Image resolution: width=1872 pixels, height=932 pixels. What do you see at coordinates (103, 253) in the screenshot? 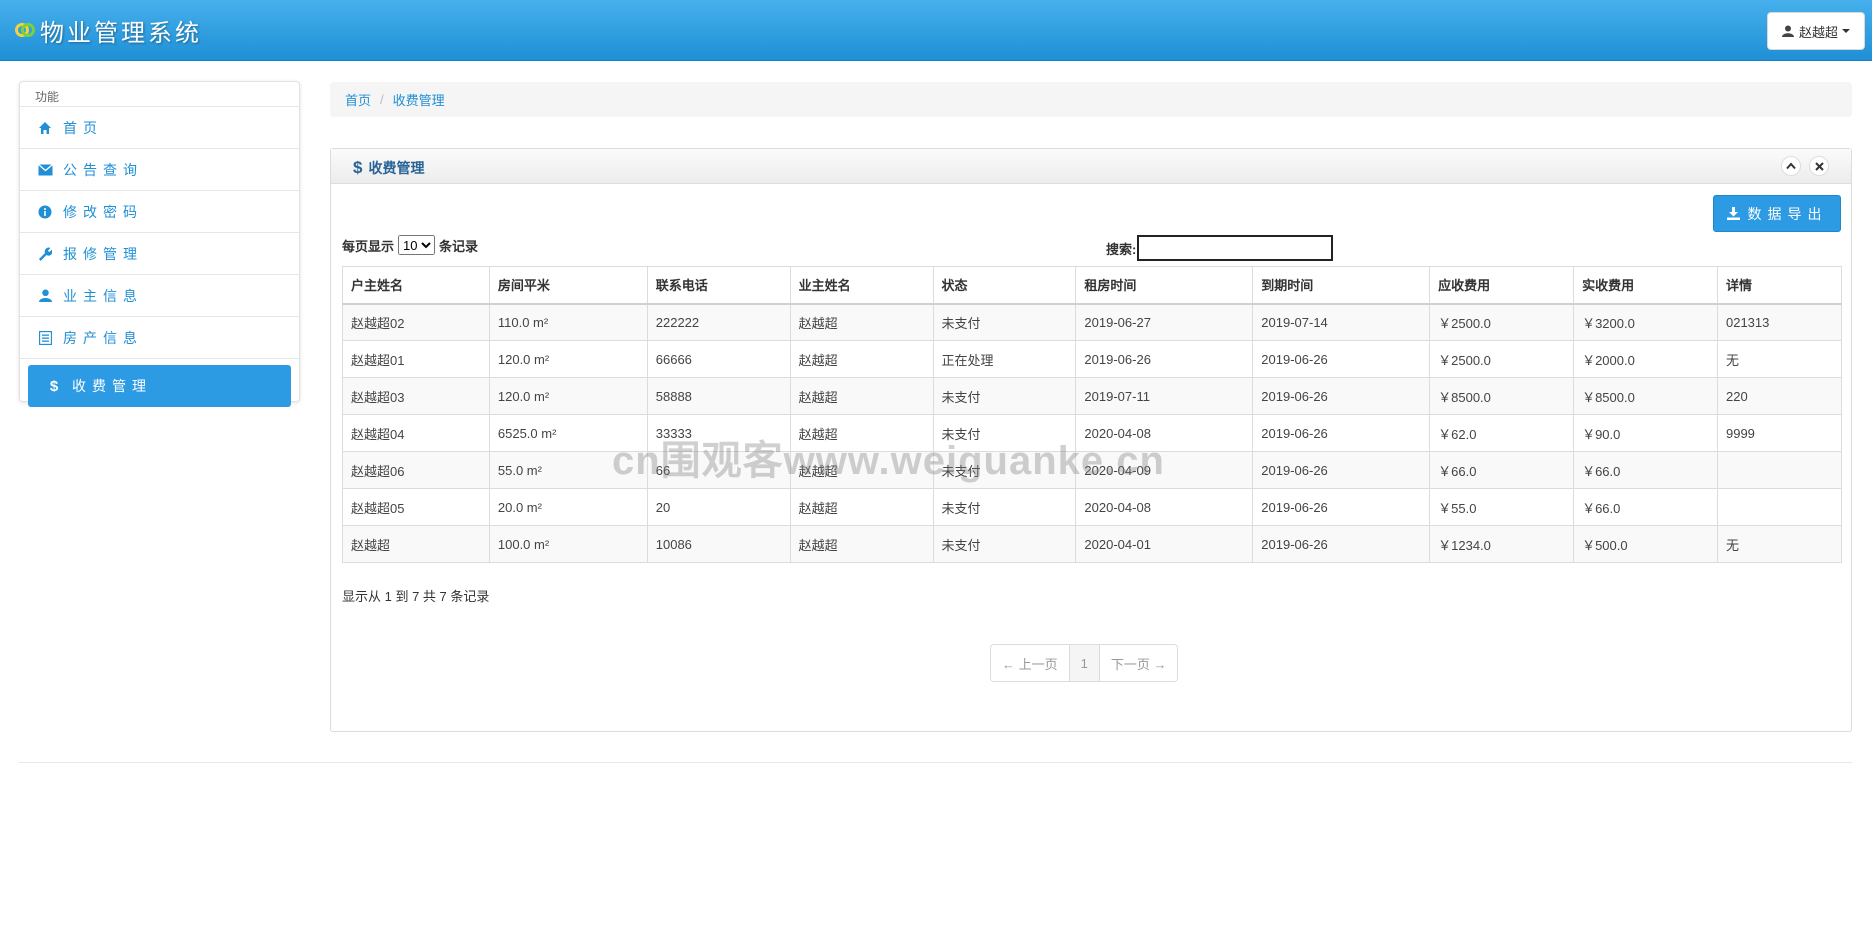
I see `sidebar-item-label: 报修管理` at bounding box center [103, 253].